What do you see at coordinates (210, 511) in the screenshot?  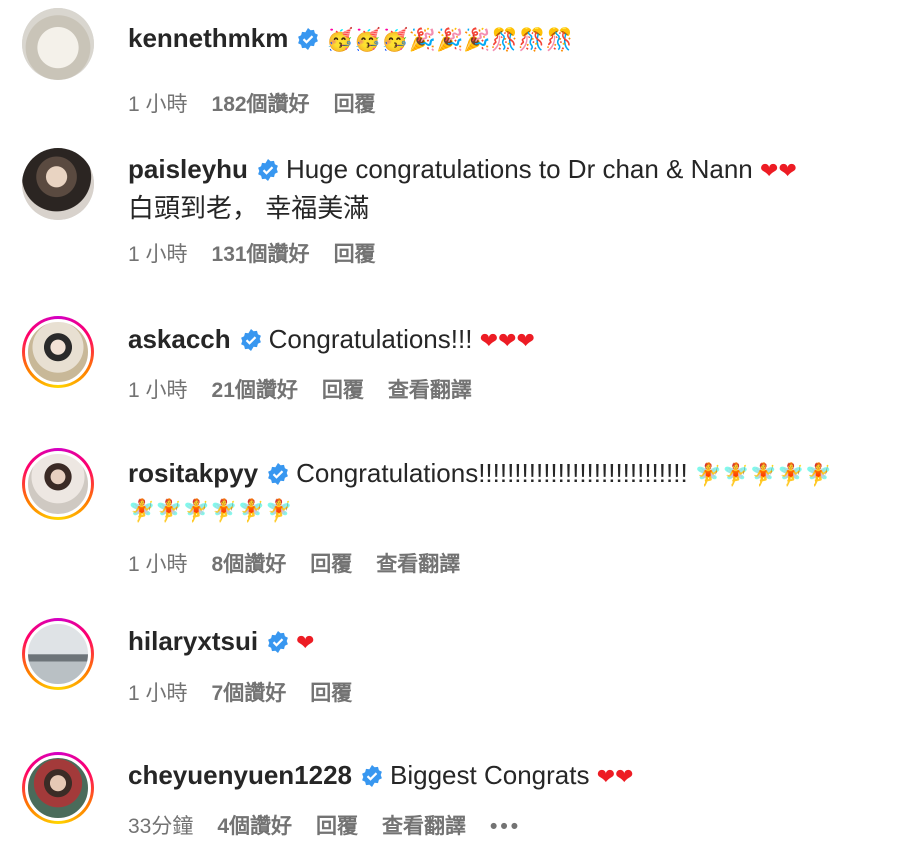 I see `fairy-emoji-icon: 🧚🧚🧚🧚🧚🧚` at bounding box center [210, 511].